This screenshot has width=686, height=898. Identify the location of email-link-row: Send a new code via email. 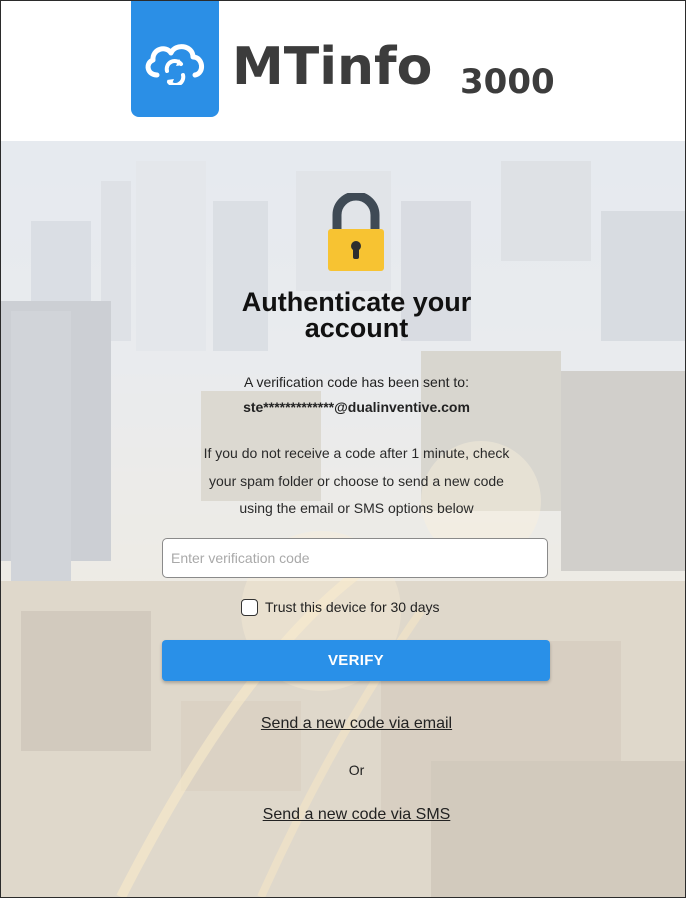
(343, 724).